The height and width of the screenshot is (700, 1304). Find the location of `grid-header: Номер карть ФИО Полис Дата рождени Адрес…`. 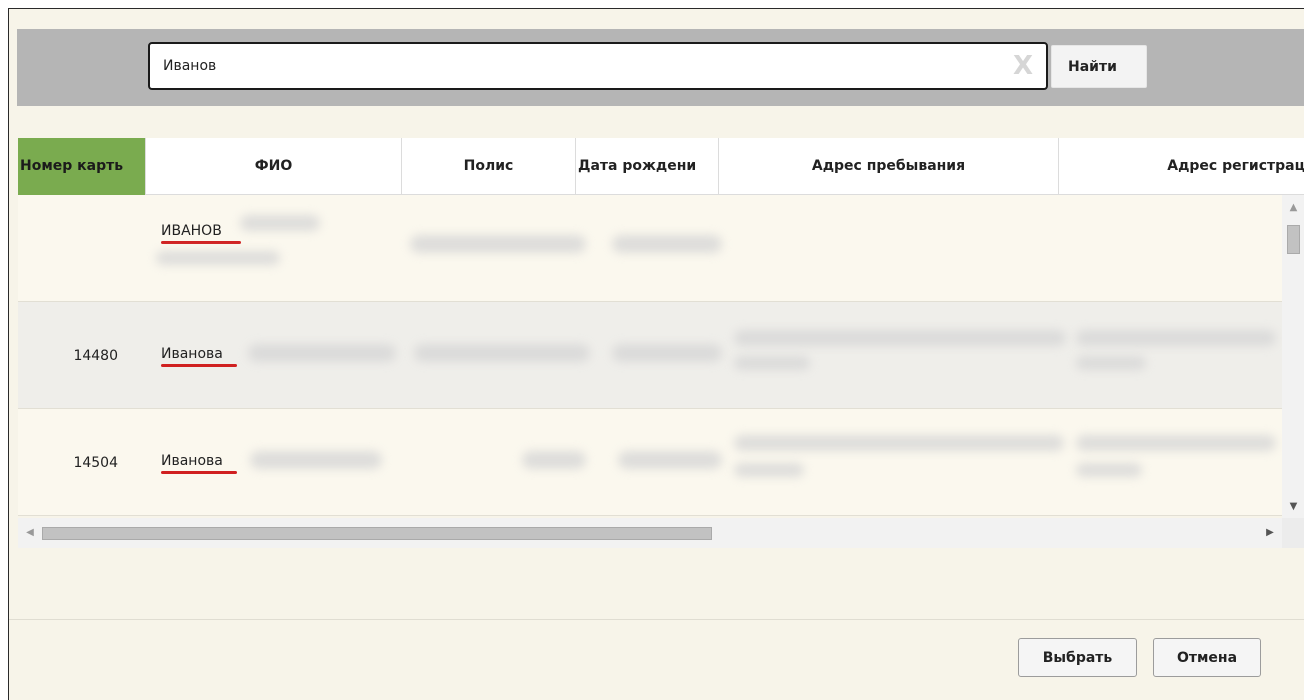

grid-header: Номер карть ФИО Полис Дата рождени Адрес… is located at coordinates (661, 166).